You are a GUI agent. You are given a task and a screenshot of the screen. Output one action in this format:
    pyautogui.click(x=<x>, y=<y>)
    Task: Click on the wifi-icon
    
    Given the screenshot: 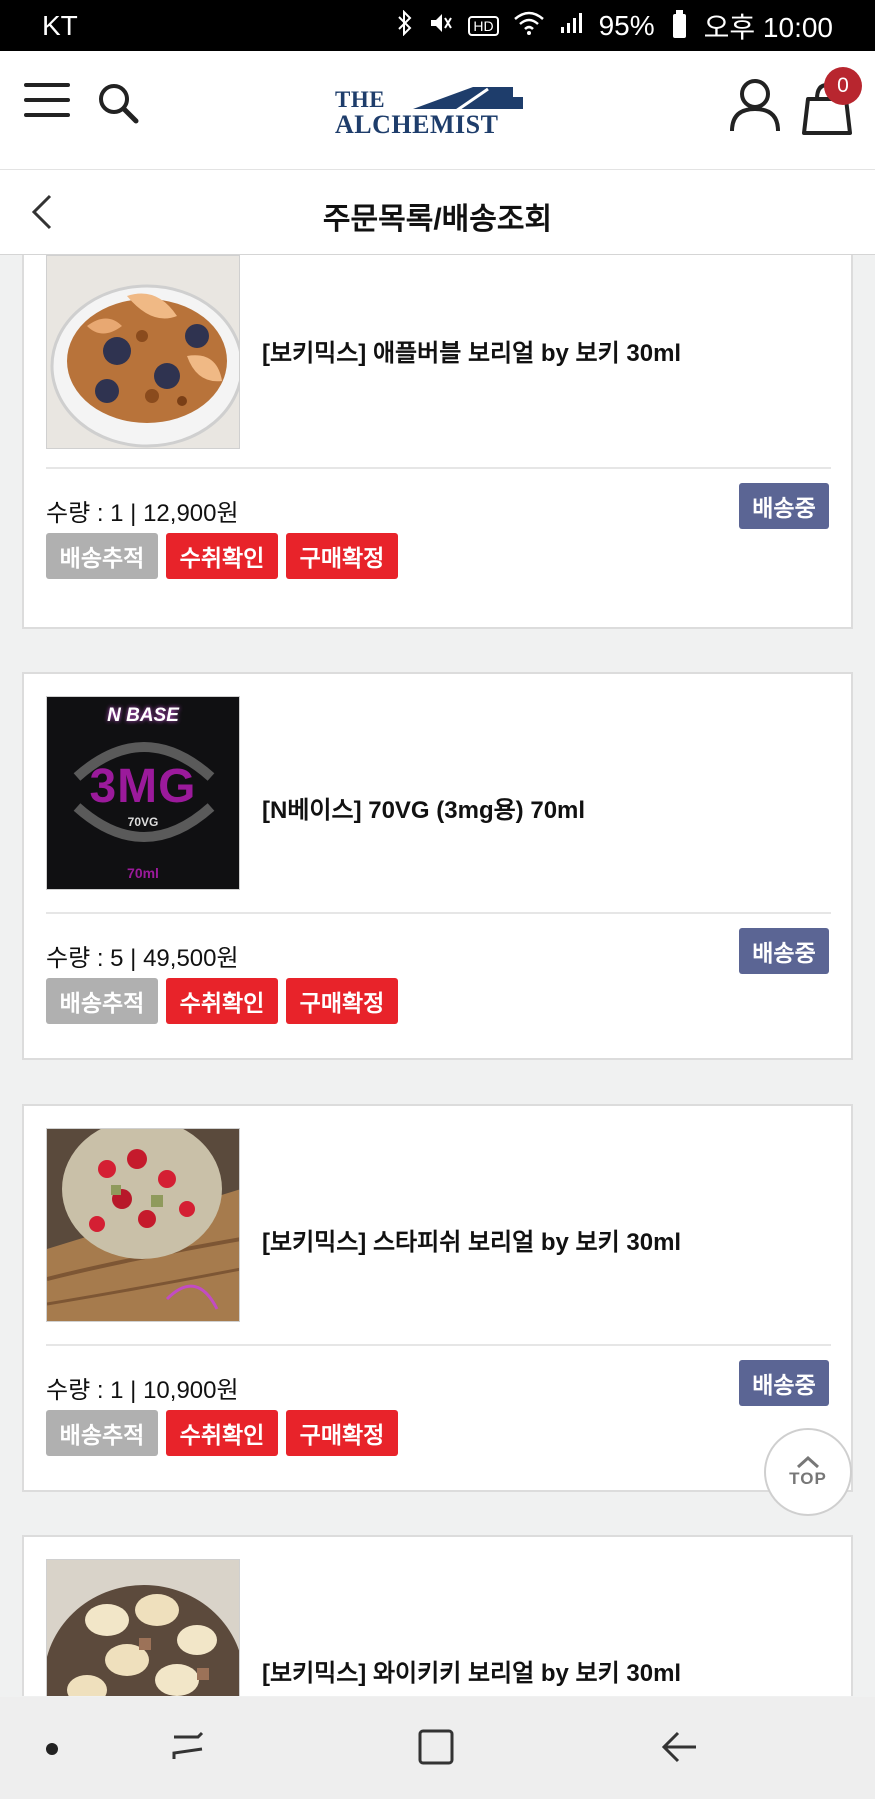 What is the action you would take?
    pyautogui.click(x=529, y=26)
    